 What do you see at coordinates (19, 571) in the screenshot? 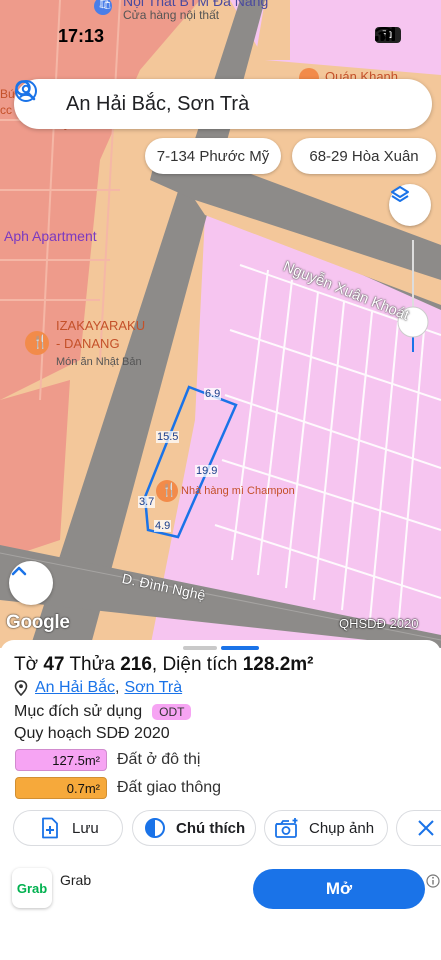
I see `chevron-up-icon` at bounding box center [19, 571].